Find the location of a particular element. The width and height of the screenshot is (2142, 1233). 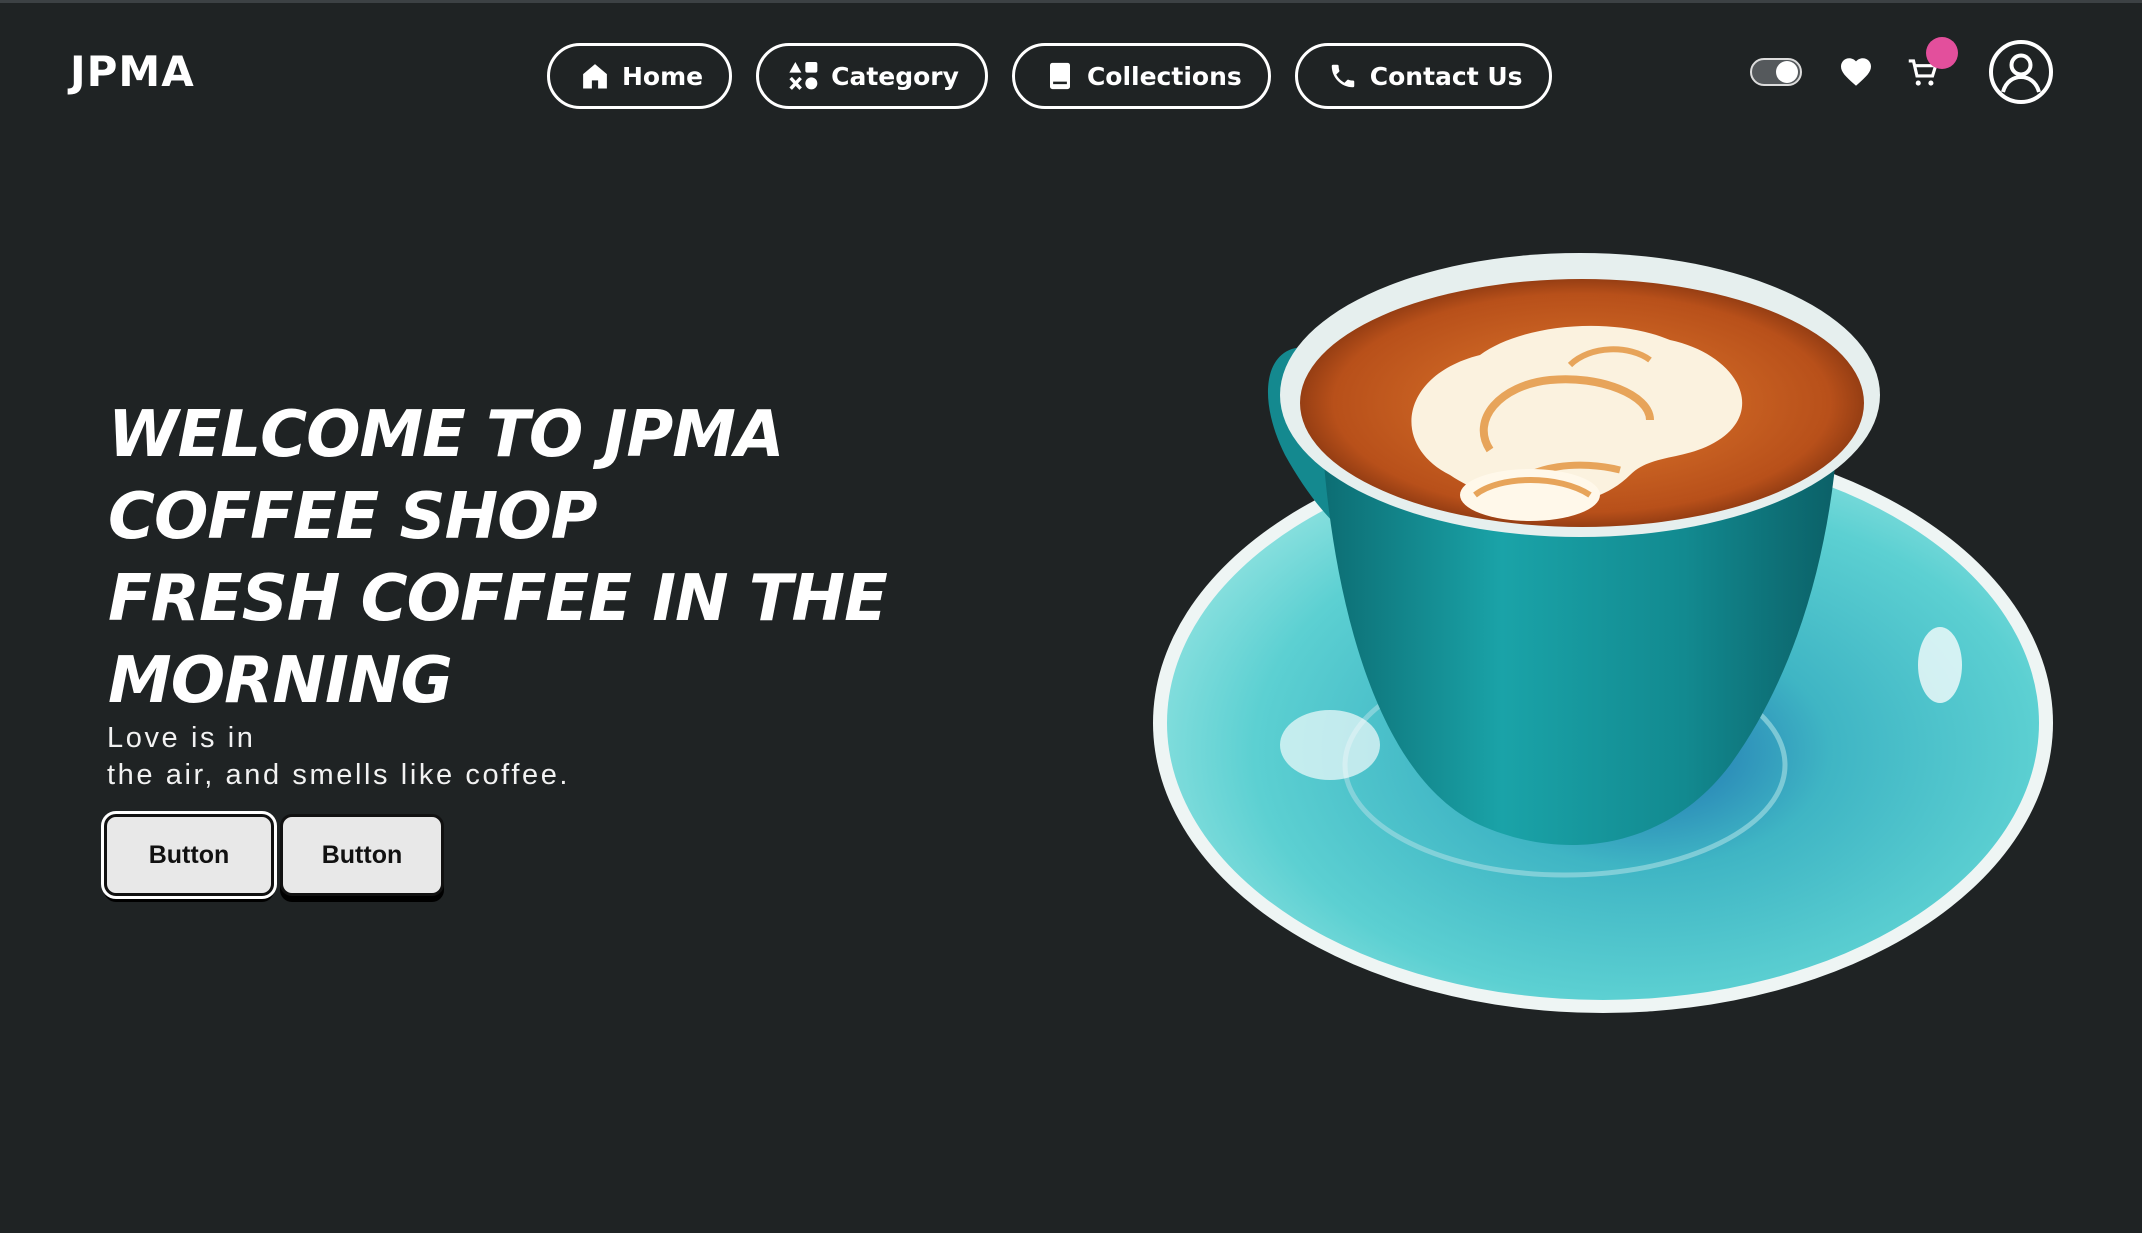

nav-collections: Collections is located at coordinates (1141, 76).